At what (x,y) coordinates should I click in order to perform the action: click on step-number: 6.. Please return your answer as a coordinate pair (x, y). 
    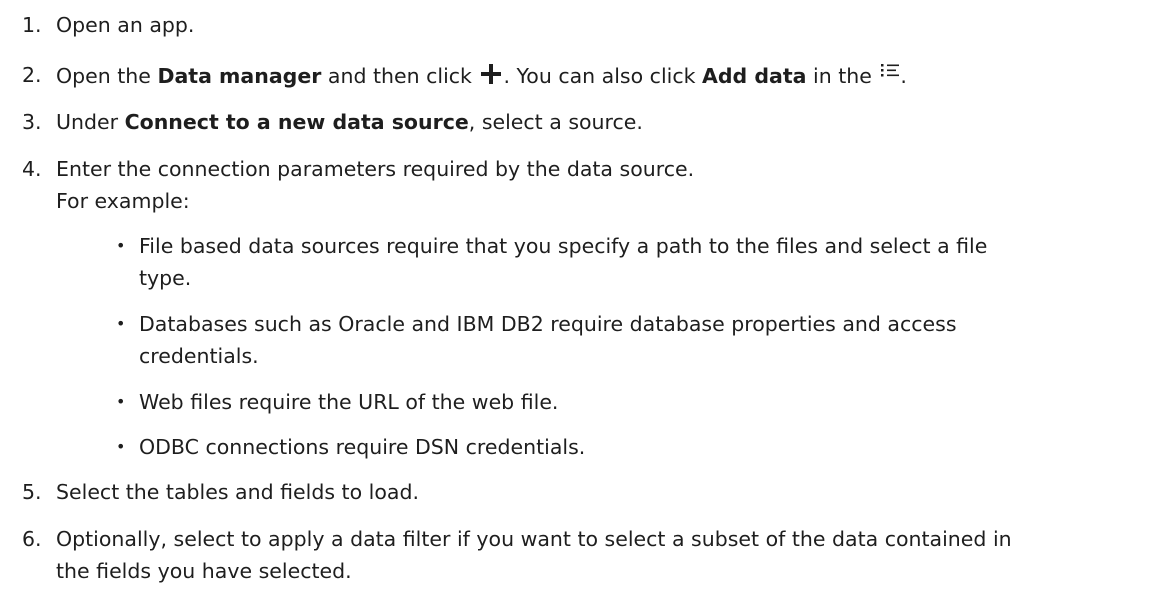
    Looking at the image, I should click on (32, 539).